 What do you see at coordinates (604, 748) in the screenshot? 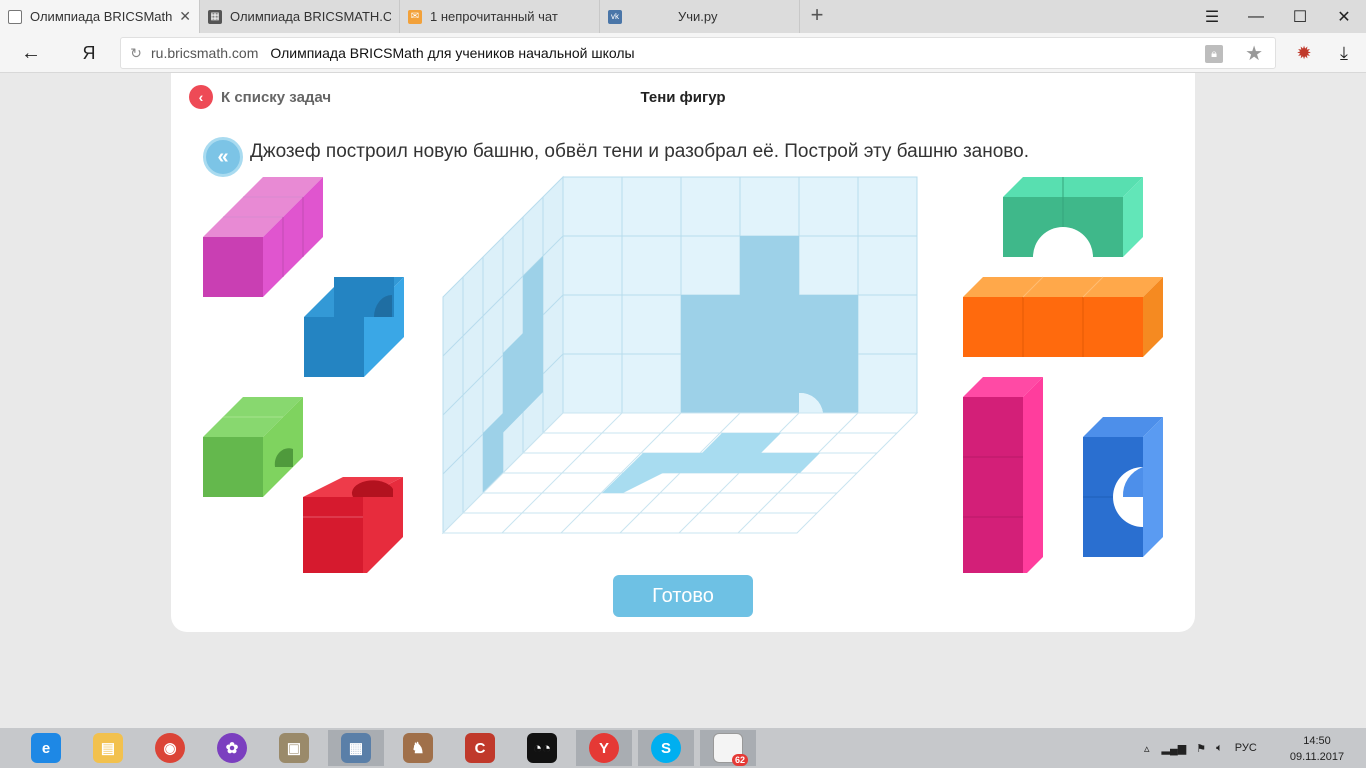
I see `yandex-browser-icon: Y` at bounding box center [604, 748].